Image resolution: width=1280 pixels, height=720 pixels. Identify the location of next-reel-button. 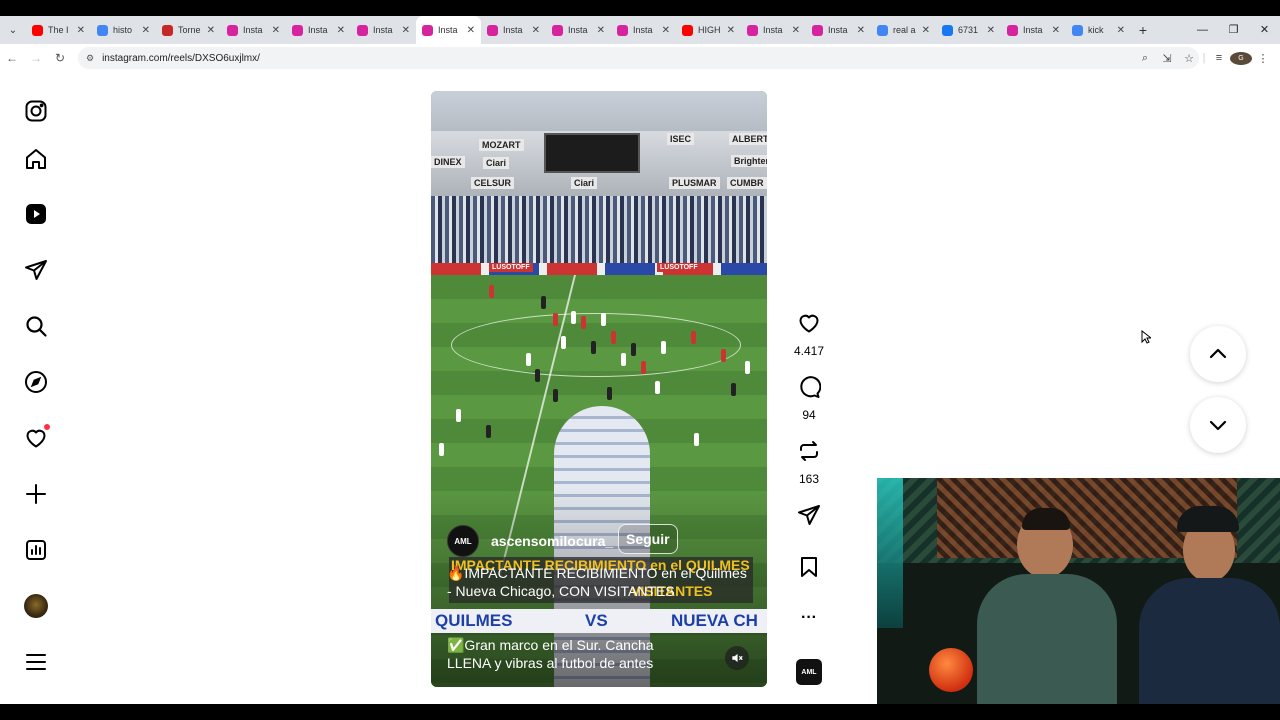
(1218, 425).